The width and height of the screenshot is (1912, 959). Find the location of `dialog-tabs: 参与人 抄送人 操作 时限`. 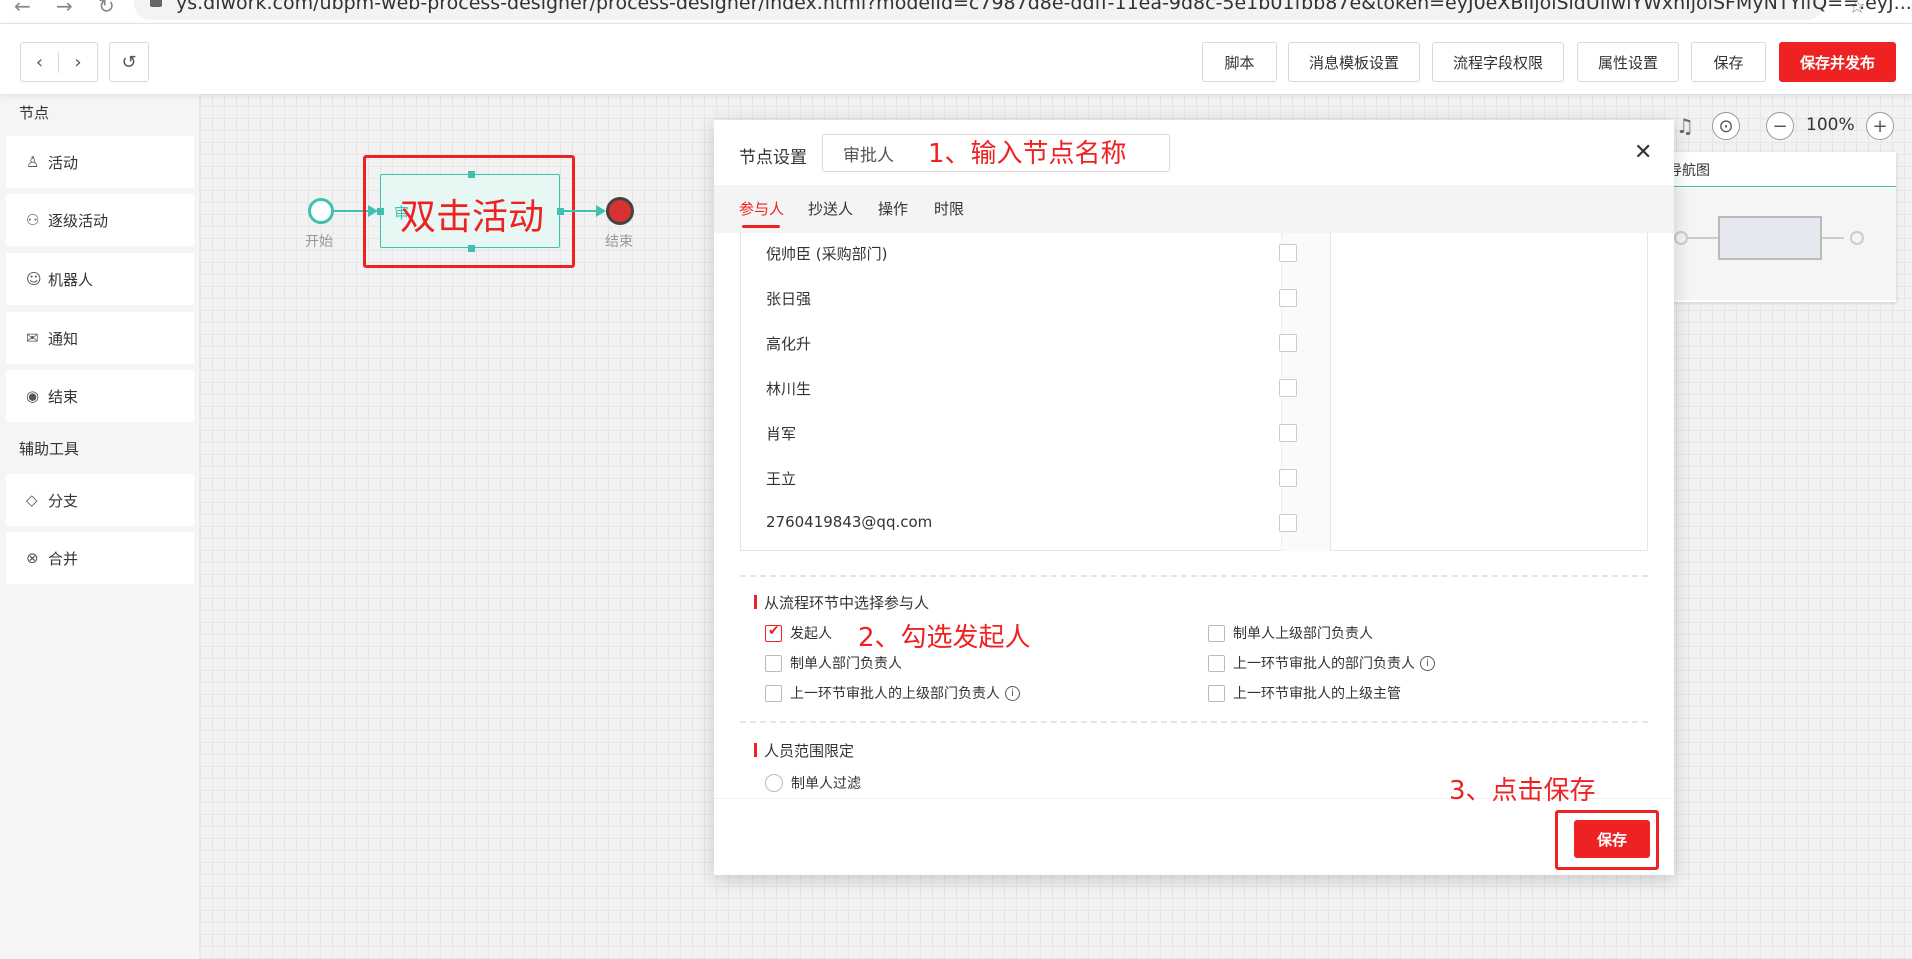

dialog-tabs: 参与人 抄送人 操作 时限 is located at coordinates (1194, 209).